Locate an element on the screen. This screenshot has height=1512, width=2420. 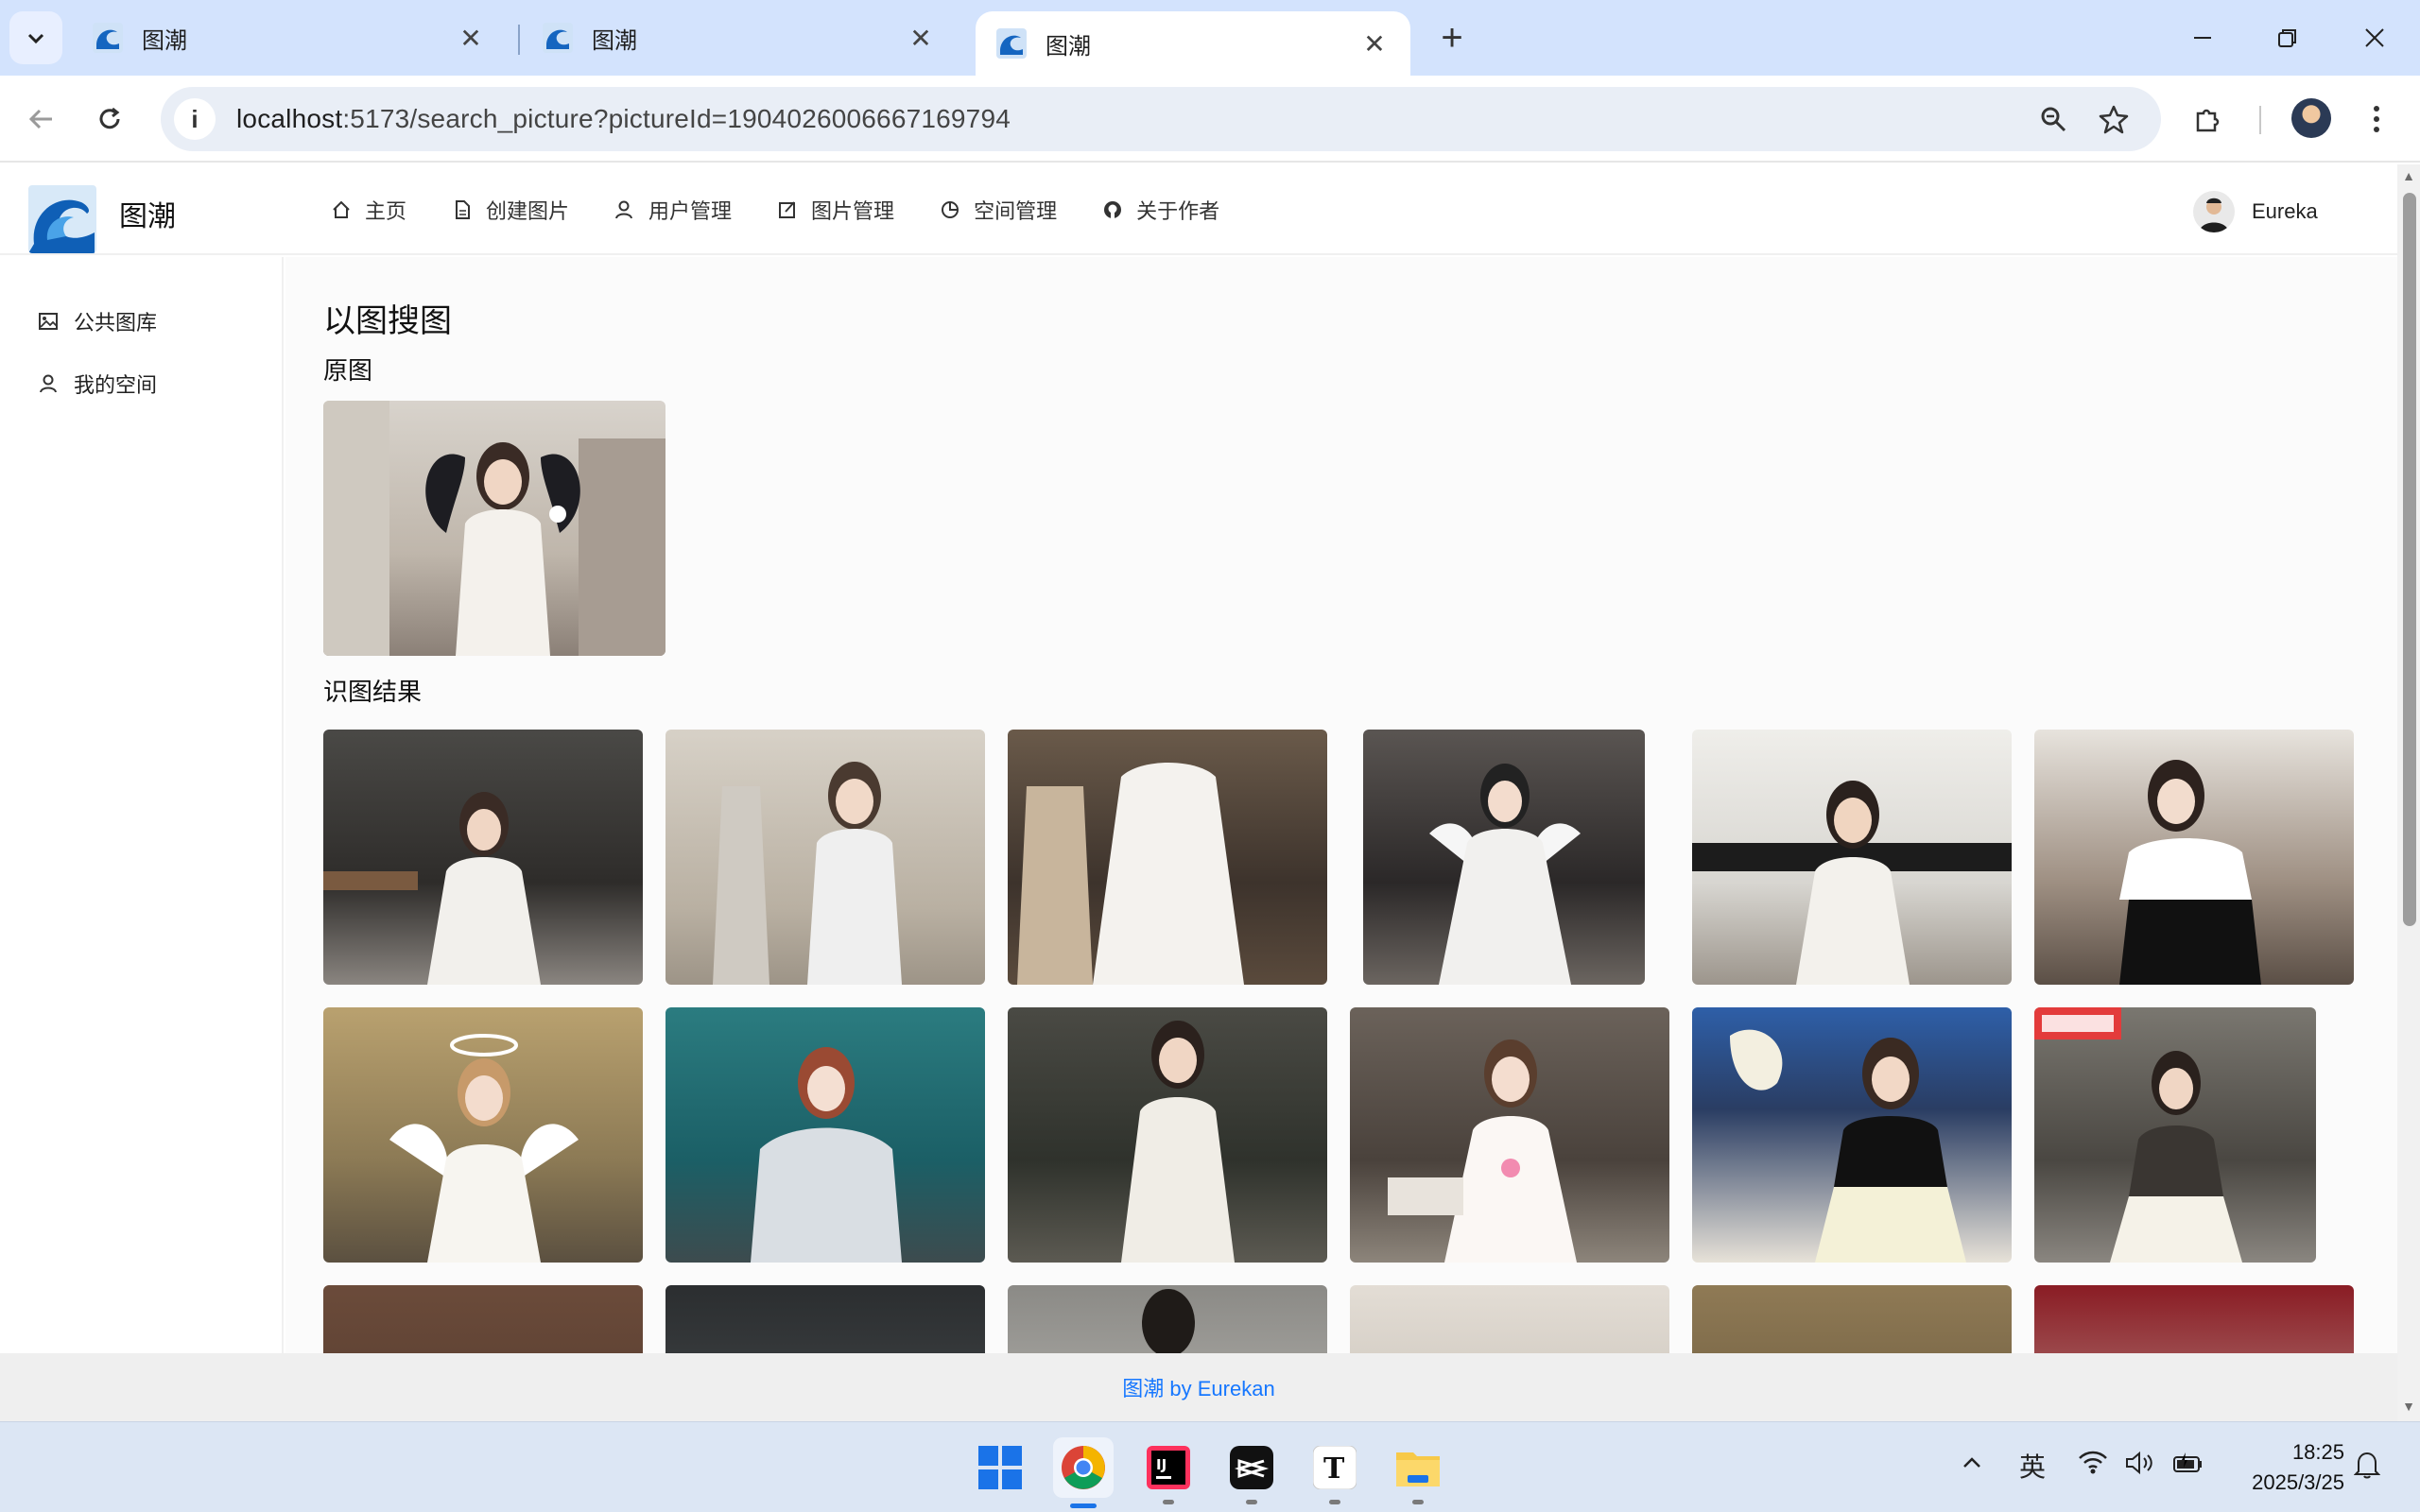
nav-item-create-picture: 创建图片 is located at coordinates (511, 210).